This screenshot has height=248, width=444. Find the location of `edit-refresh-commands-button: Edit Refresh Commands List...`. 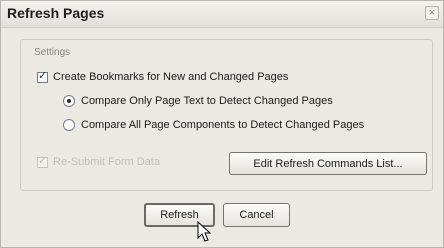

edit-refresh-commands-button: Edit Refresh Commands List... is located at coordinates (328, 163).